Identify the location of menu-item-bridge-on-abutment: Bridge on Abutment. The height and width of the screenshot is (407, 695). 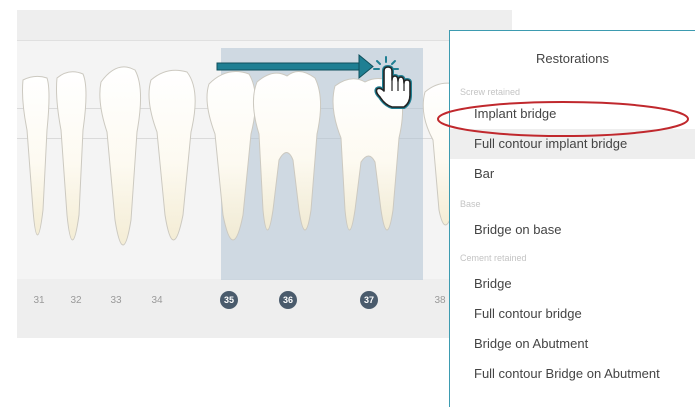
(572, 344).